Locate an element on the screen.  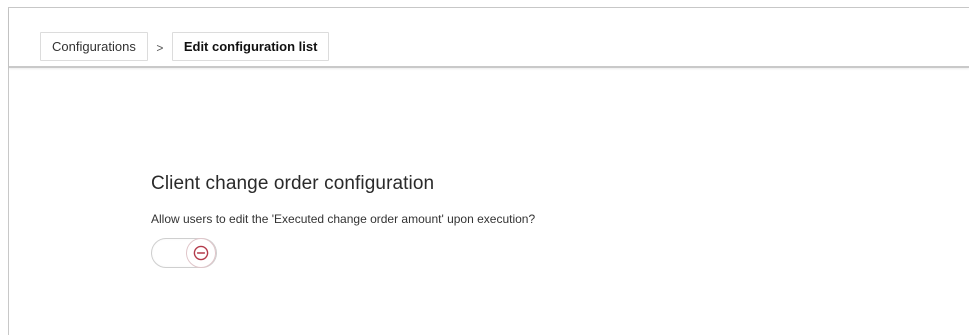
breadcrumb-item-configurations: Configurations is located at coordinates (94, 46).